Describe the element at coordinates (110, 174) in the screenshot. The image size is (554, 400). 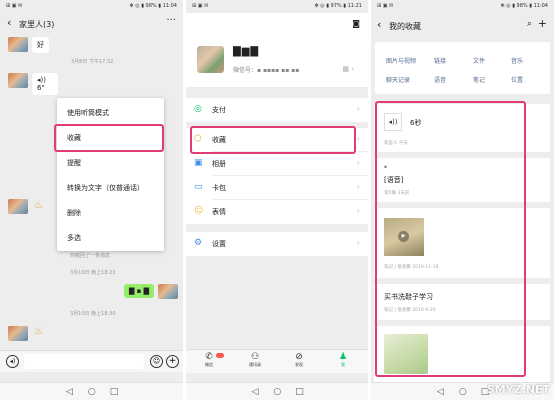
I see `context-menu: 使用听筒模式 收藏 提醒 转换为文字（仅普通话） 删除 多选` at that location.